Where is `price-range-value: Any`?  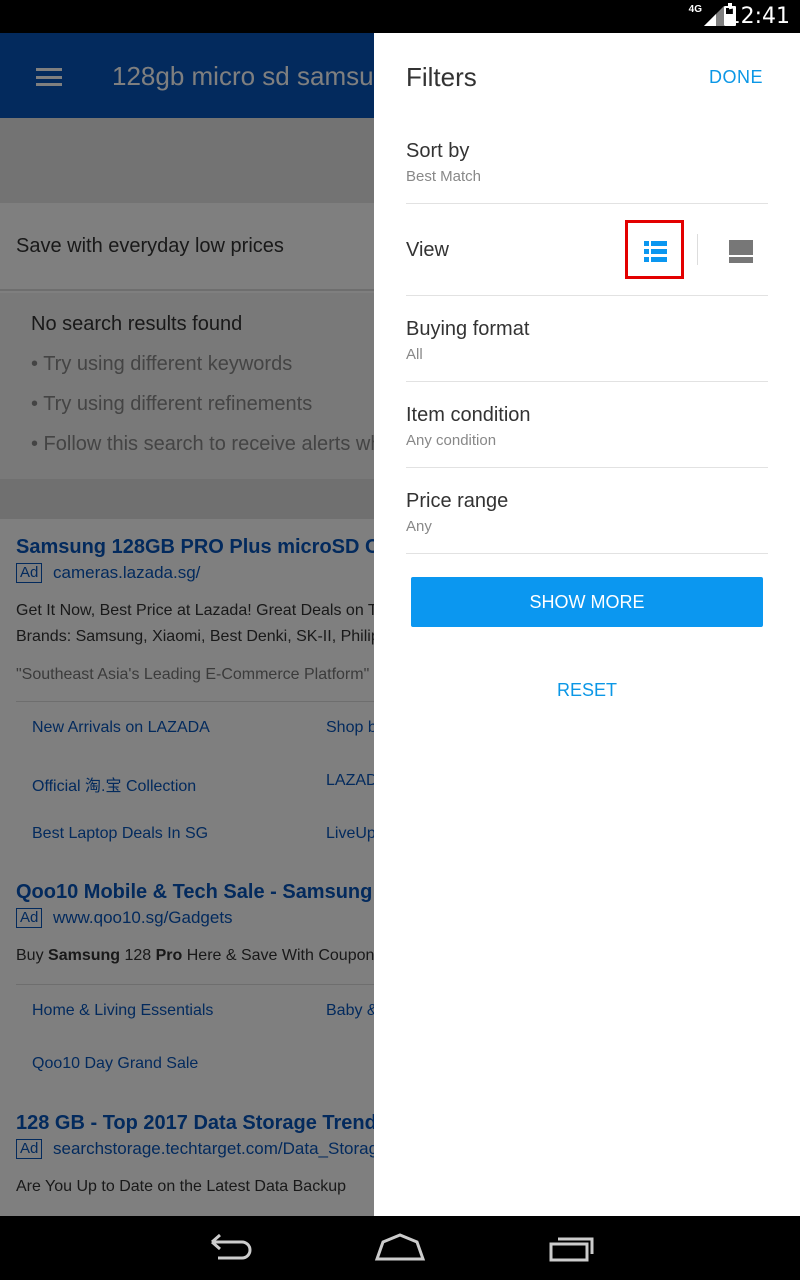 price-range-value: Any is located at coordinates (419, 526).